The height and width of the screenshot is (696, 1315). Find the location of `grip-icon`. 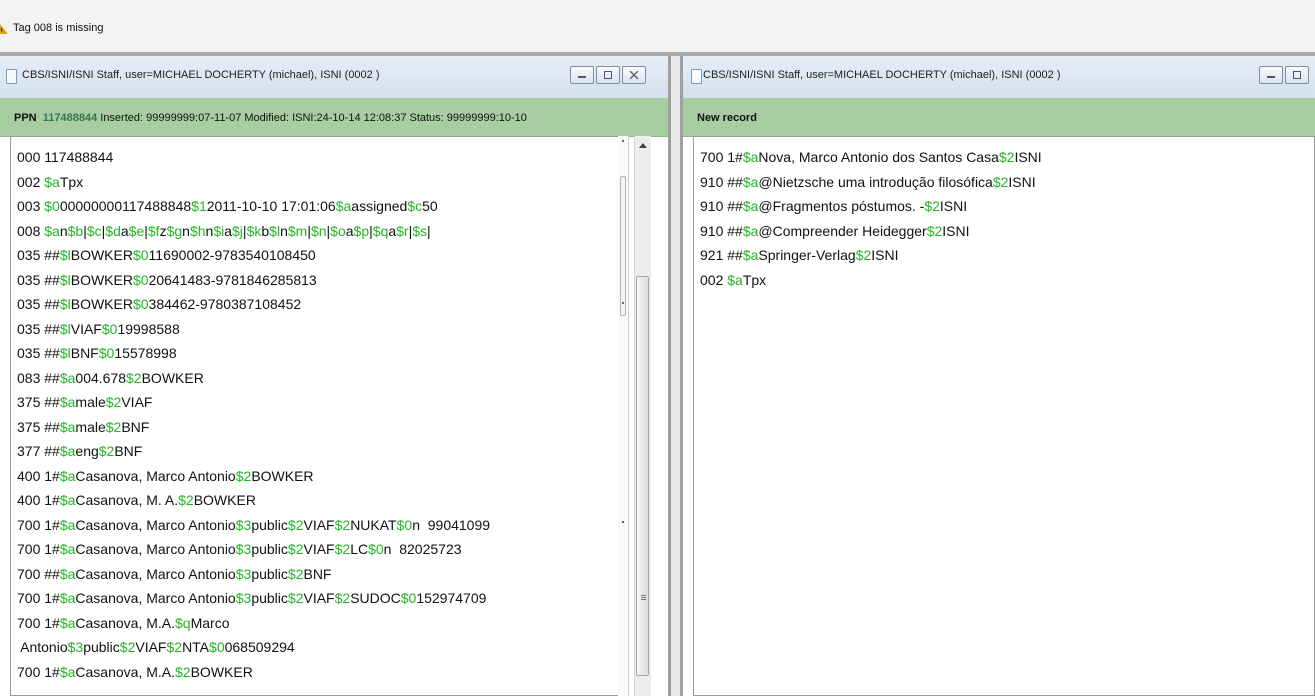

grip-icon is located at coordinates (643, 595).